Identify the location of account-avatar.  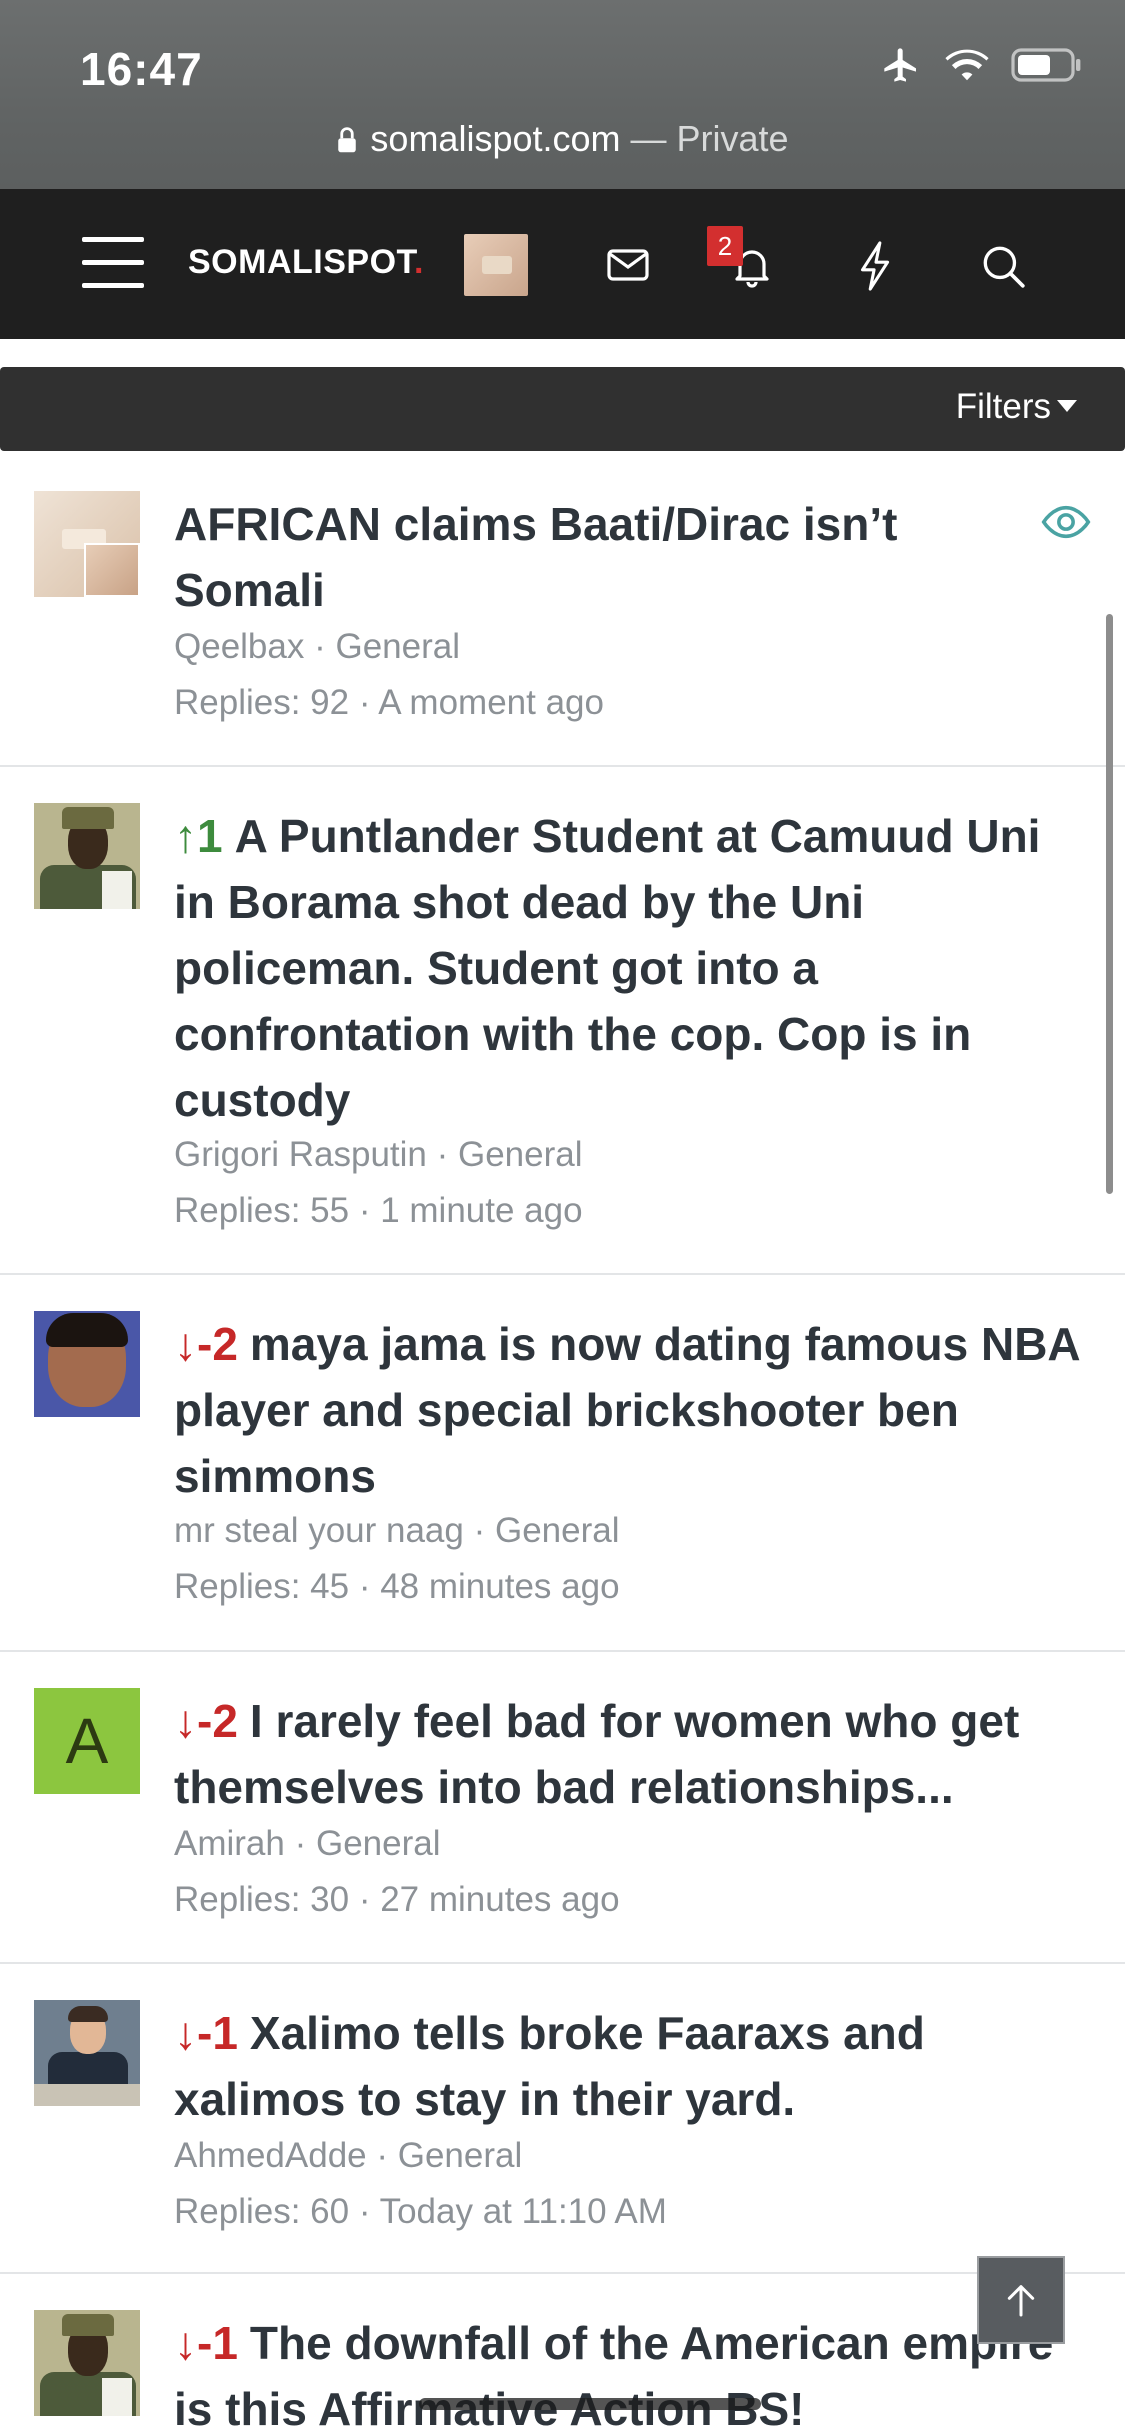
(496, 265).